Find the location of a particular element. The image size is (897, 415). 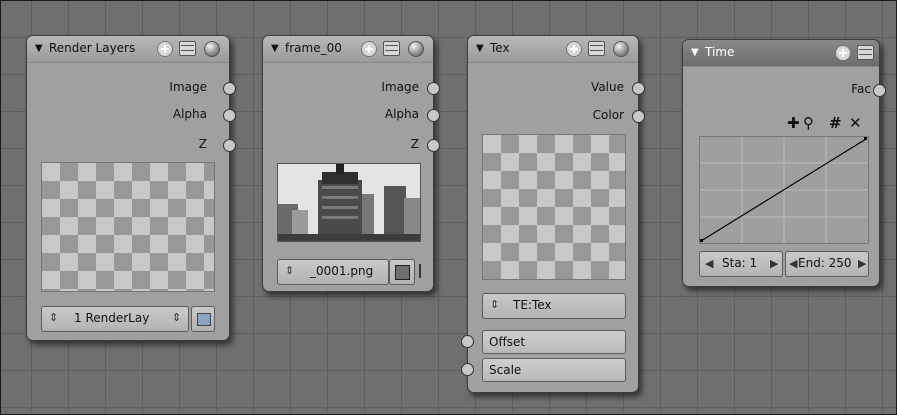

image-file-name: _0001.png is located at coordinates (342, 271).